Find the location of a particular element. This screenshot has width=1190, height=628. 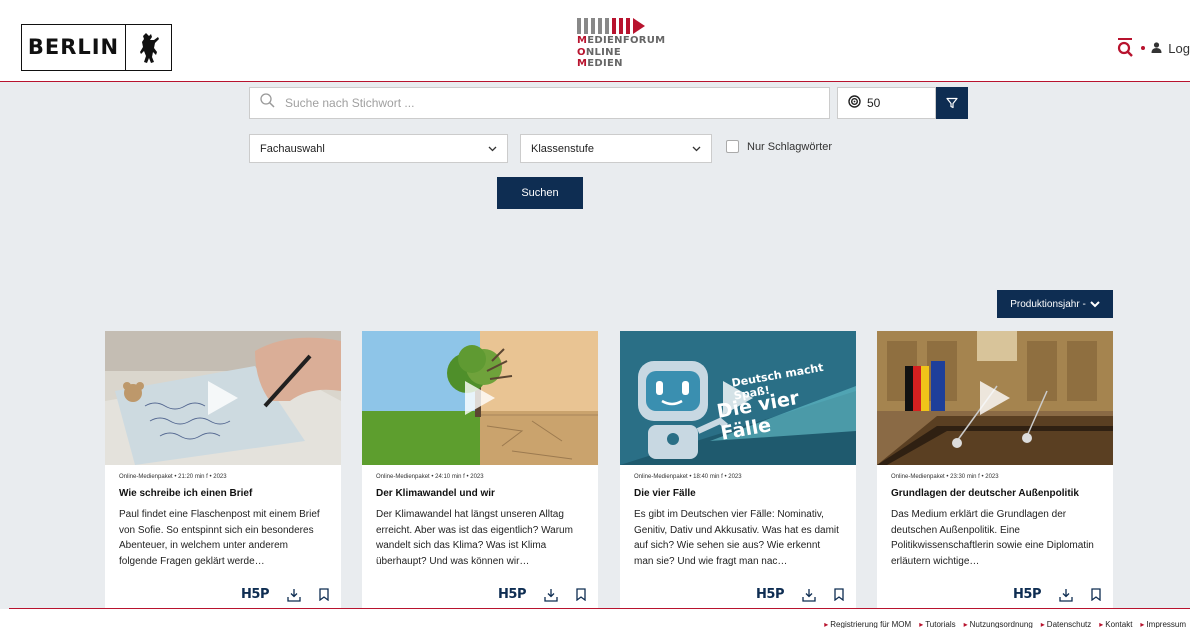

subject-select-value: Fachauswahl is located at coordinates (292, 148).